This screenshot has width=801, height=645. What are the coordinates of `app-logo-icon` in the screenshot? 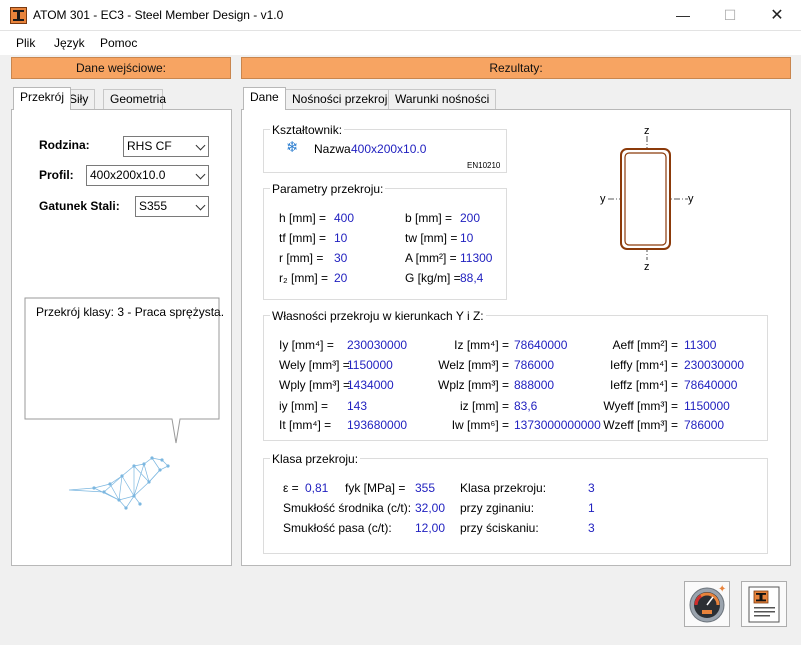 It's located at (18, 15).